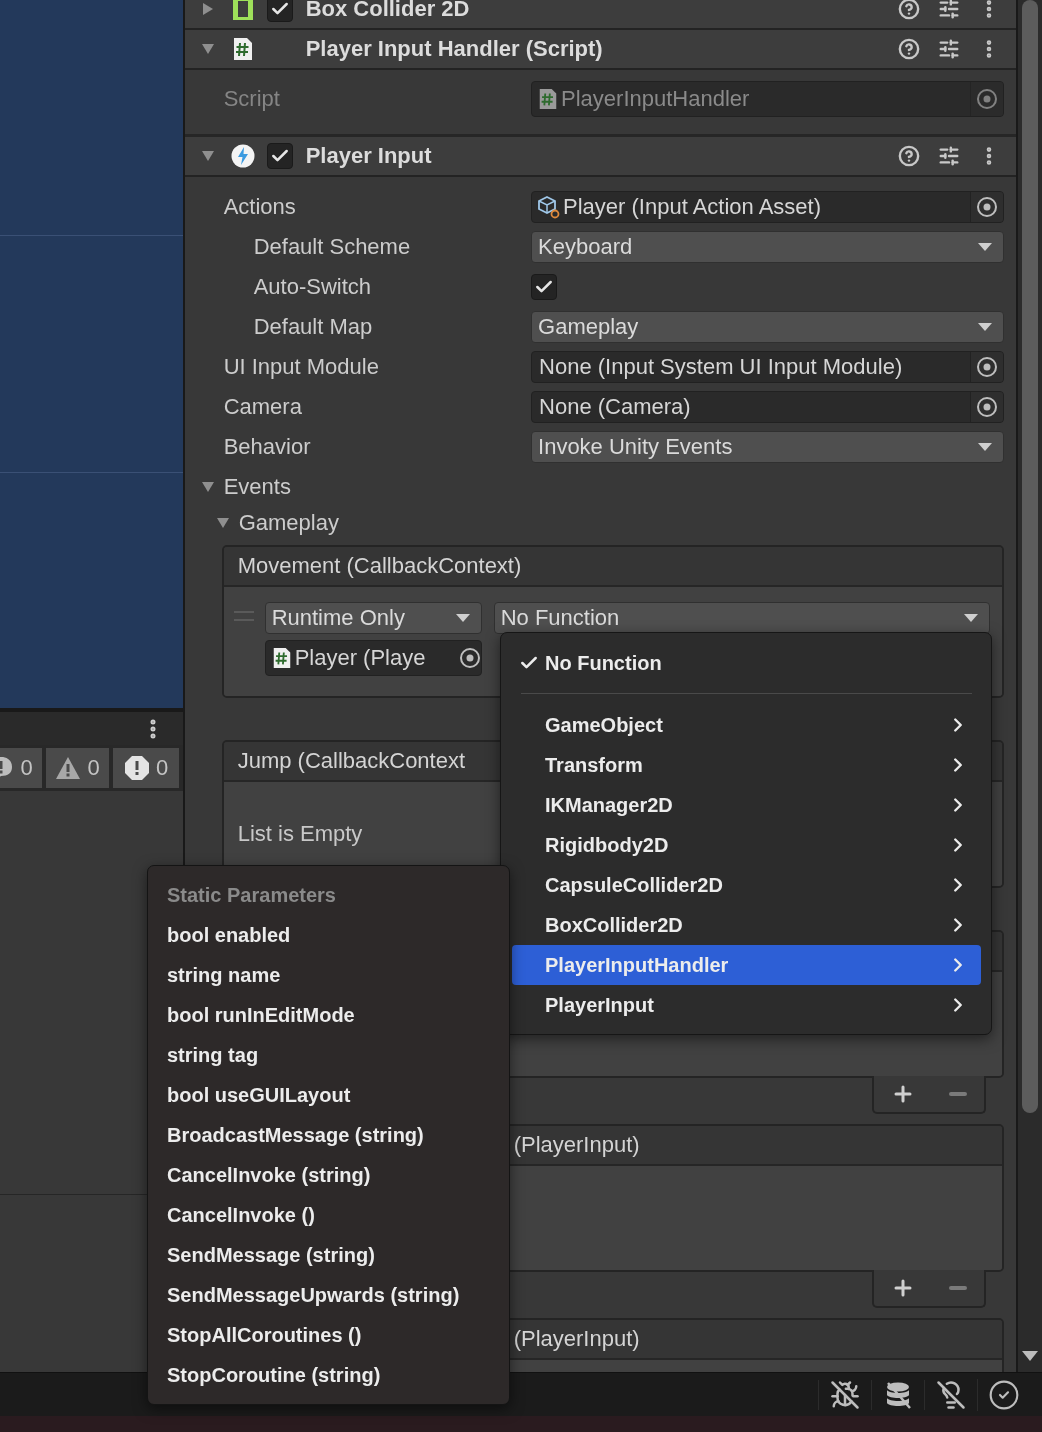 The image size is (1042, 1432). I want to click on menu-heading: Static Parameters, so click(251, 895).